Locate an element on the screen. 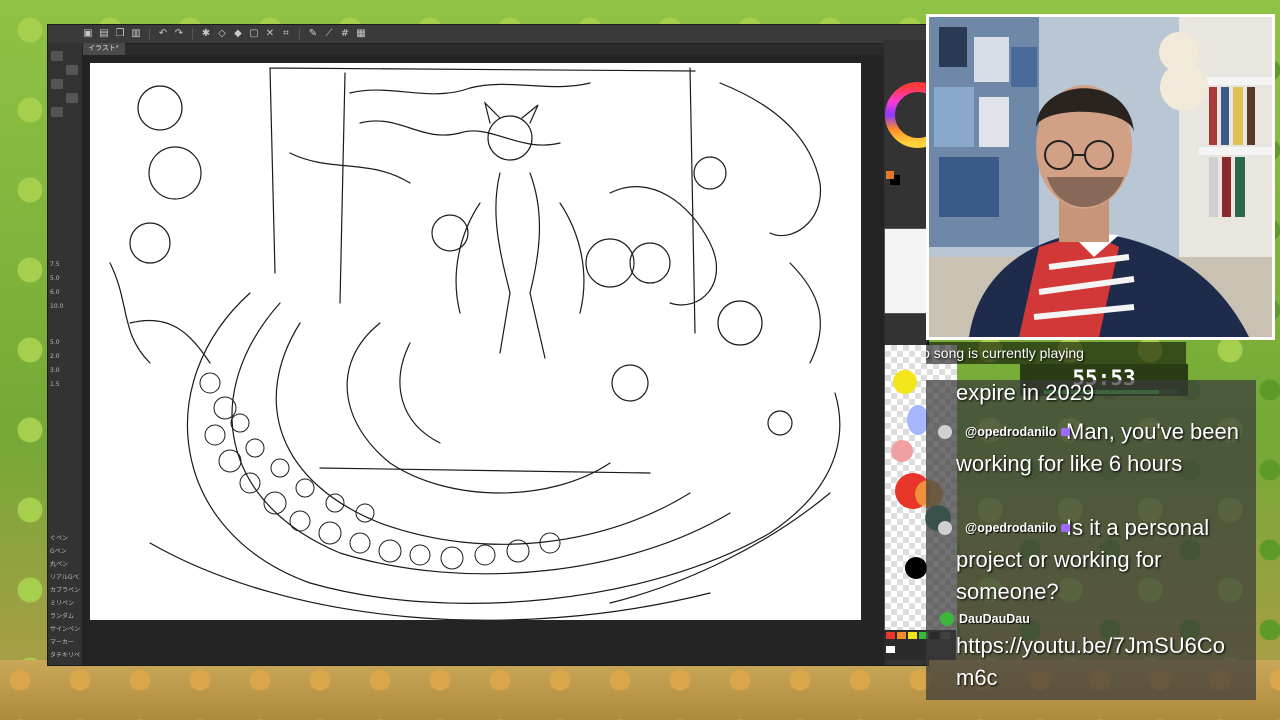 The width and height of the screenshot is (1280, 720). chat-message-link: https://youtu.be/7JmSU6Com6c is located at coordinates (1076, 662).